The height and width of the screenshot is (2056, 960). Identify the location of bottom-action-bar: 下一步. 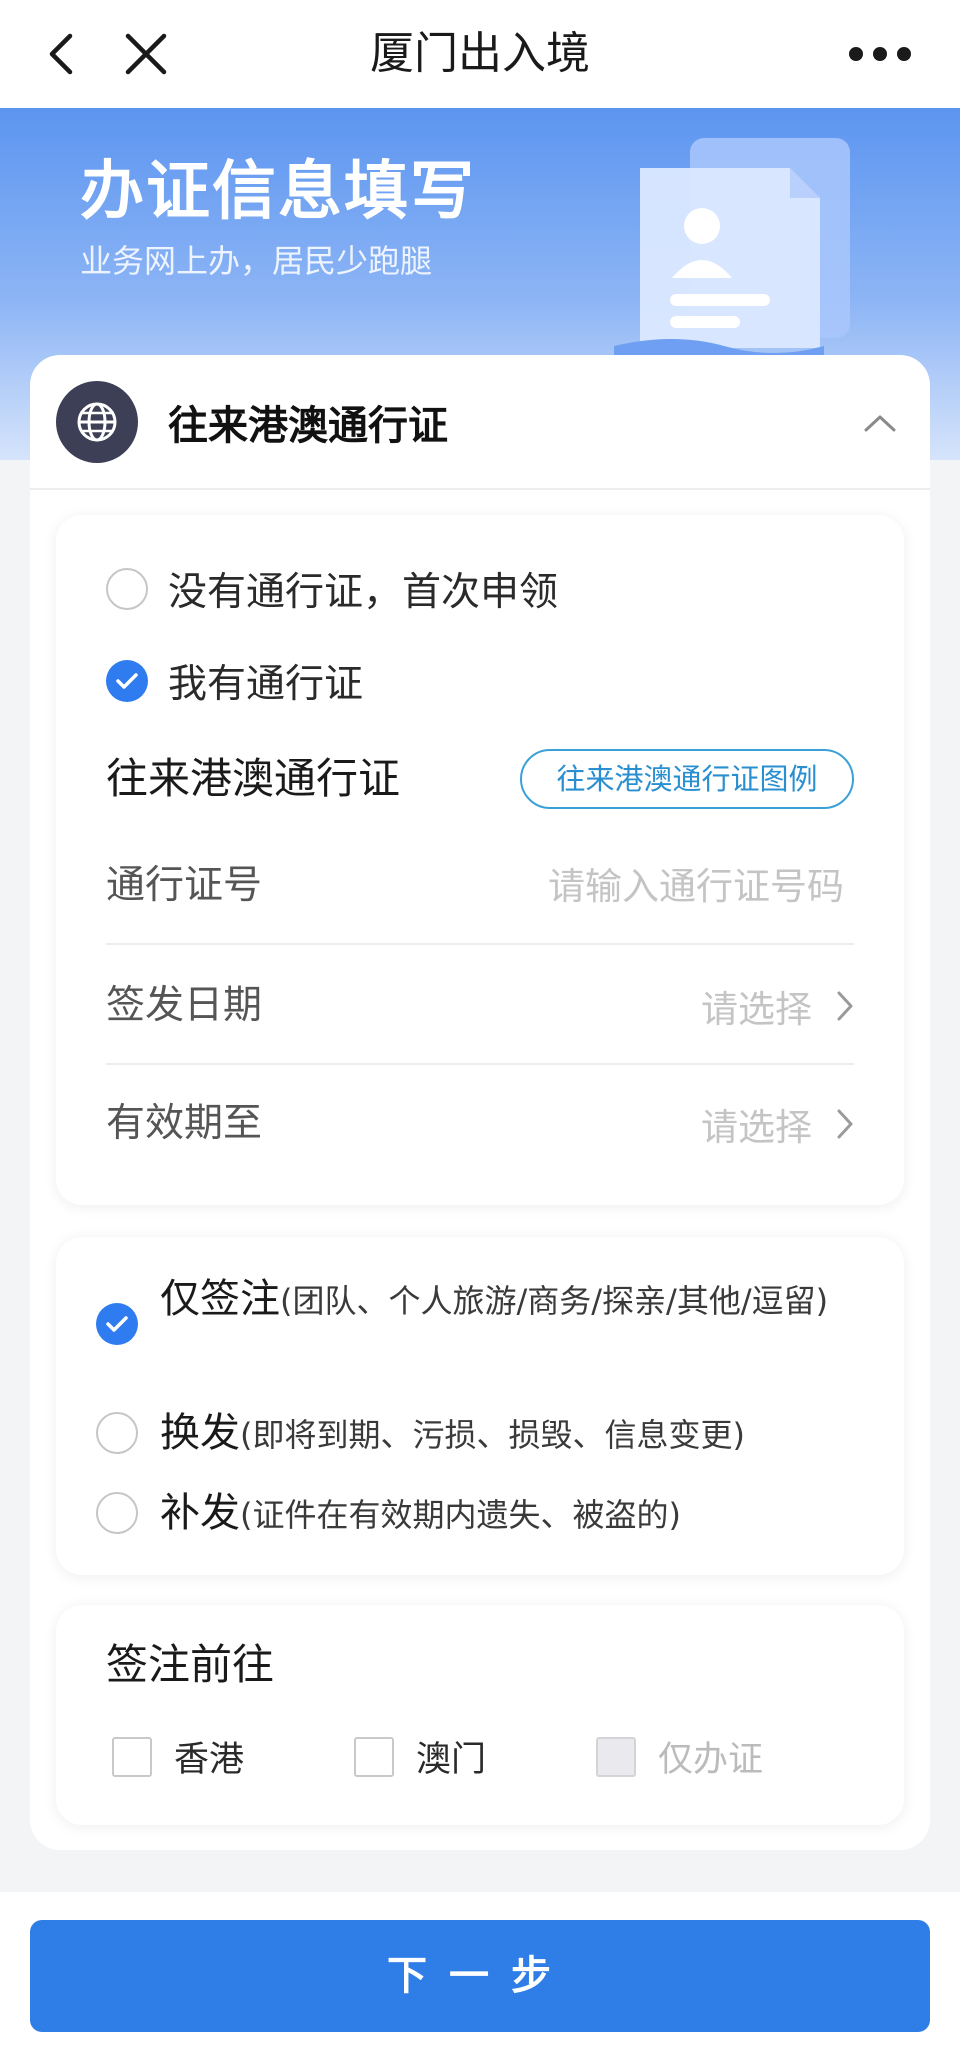
(480, 1974).